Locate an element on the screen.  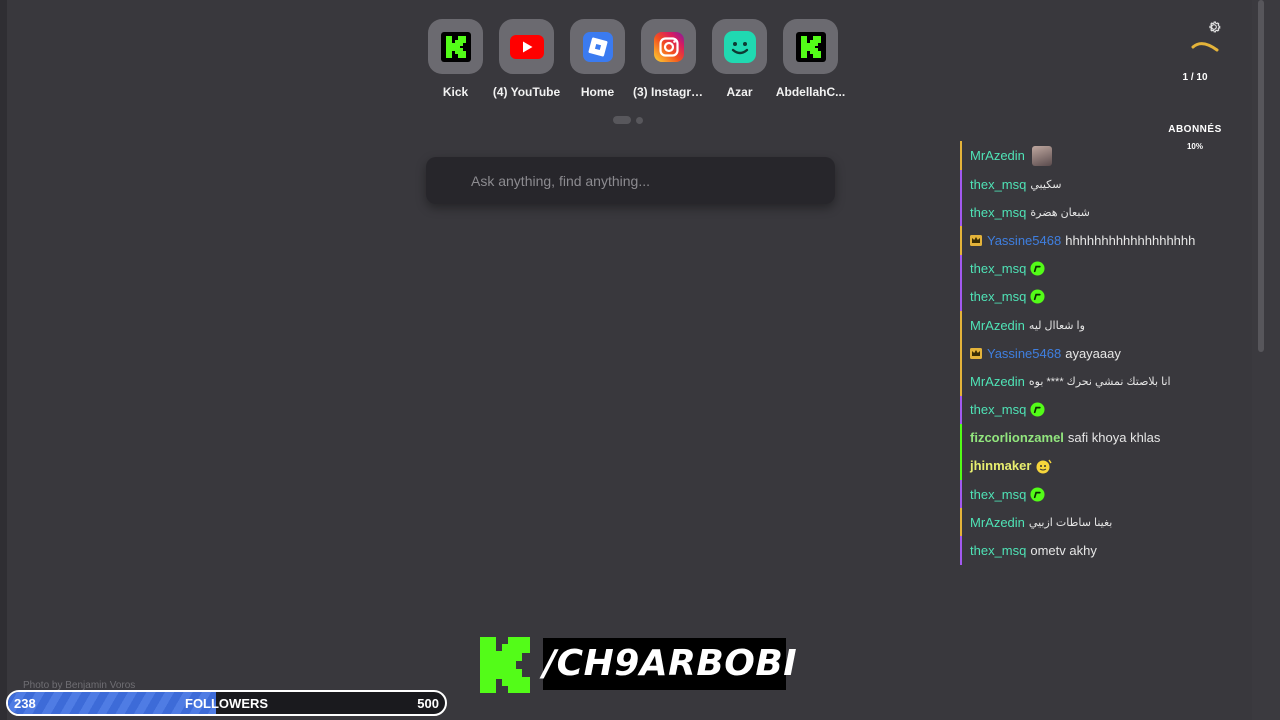
shortcut-pager is located at coordinates (628, 120).